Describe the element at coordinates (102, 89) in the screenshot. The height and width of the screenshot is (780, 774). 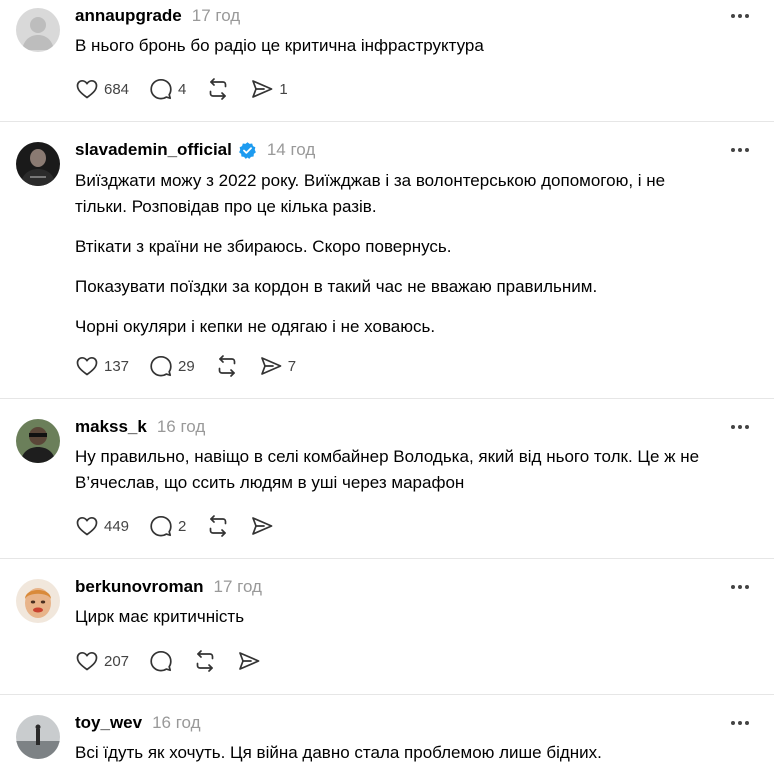
I see `like-button: 684` at that location.